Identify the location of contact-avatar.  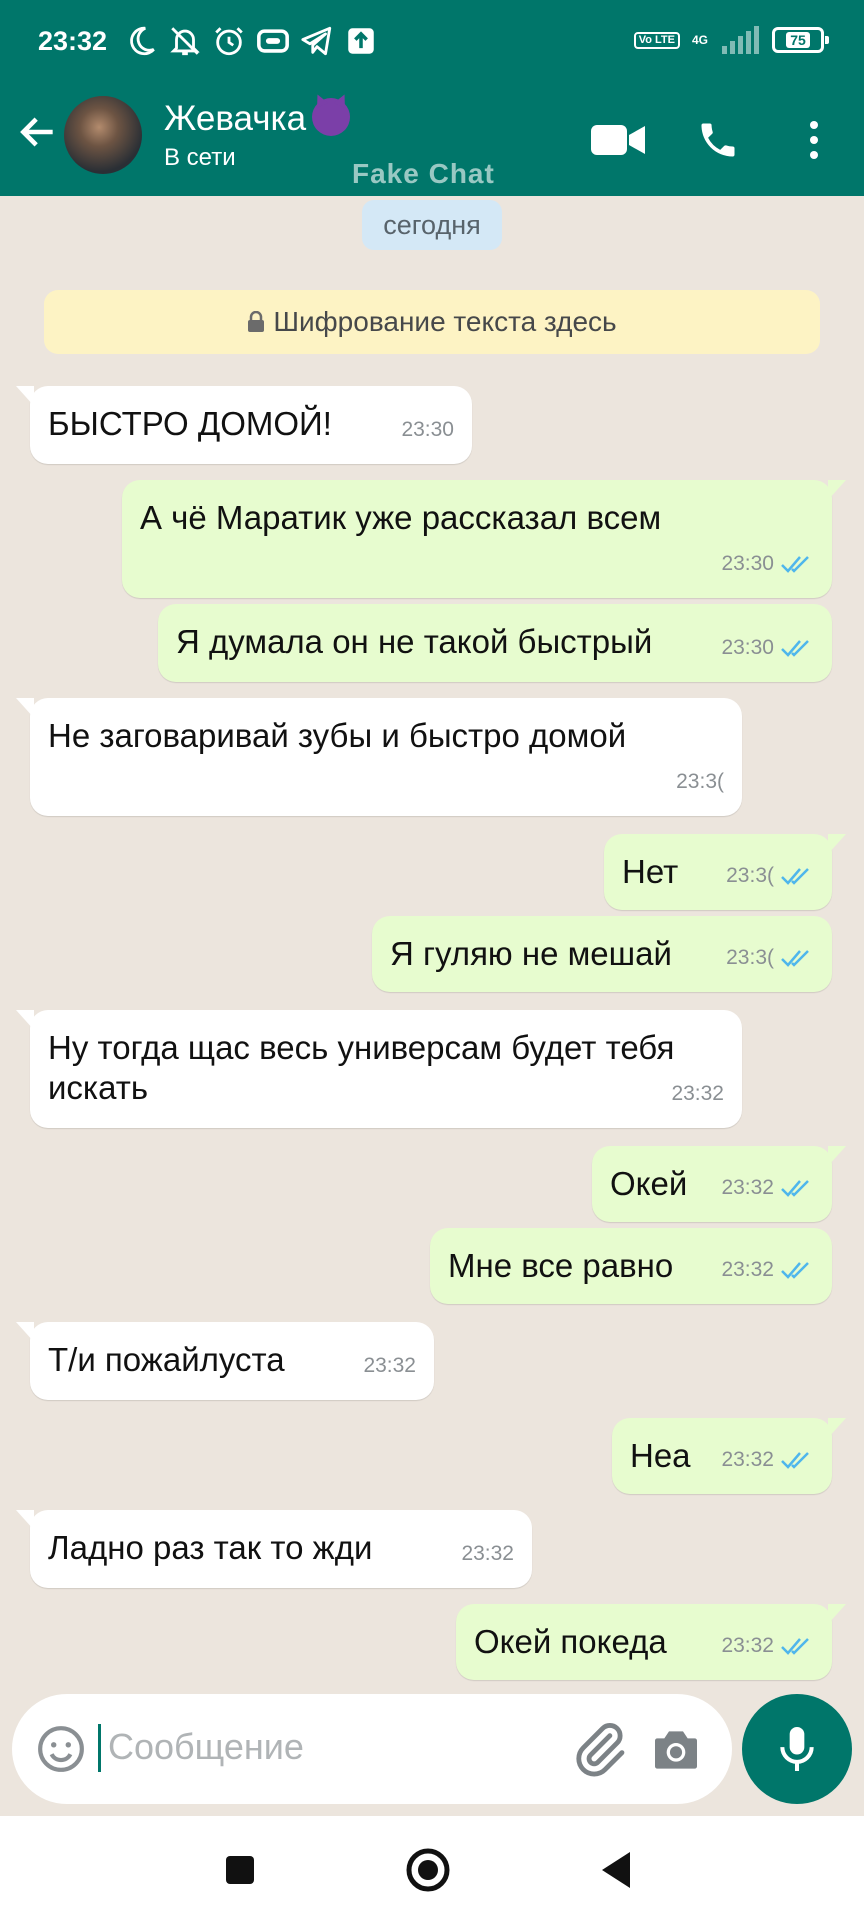
(103, 135).